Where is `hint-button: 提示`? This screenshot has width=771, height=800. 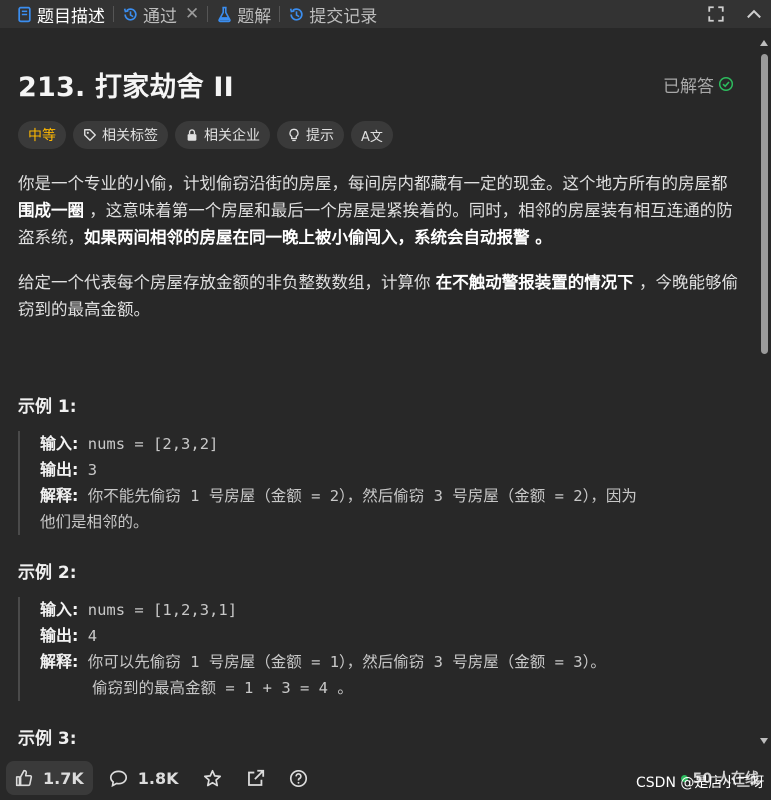 hint-button: 提示 is located at coordinates (310, 135).